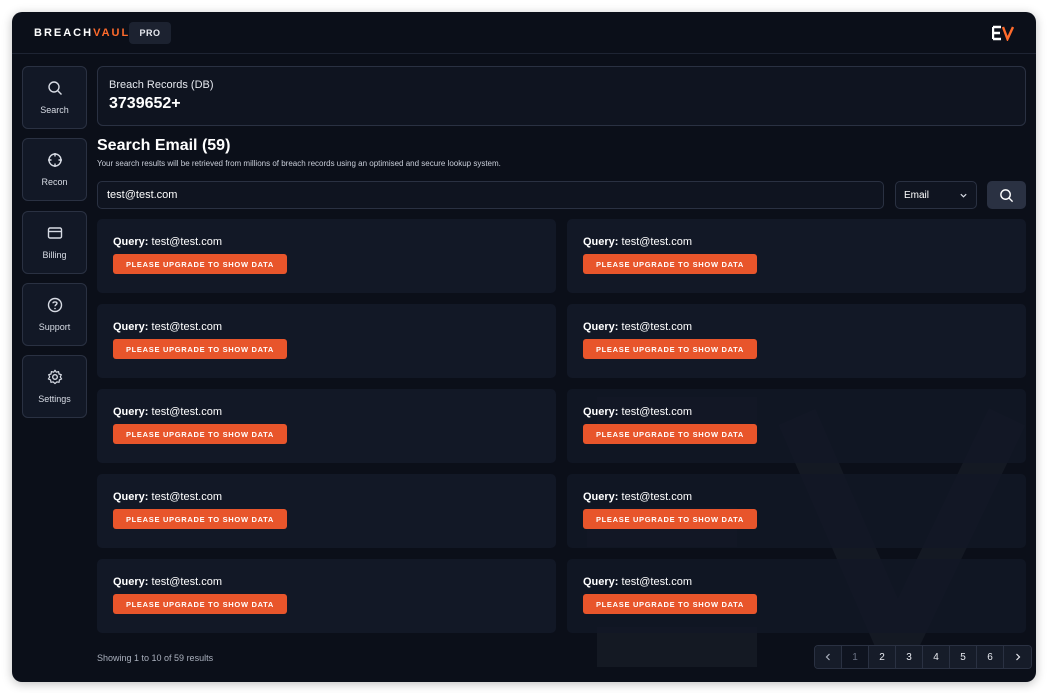 Image resolution: width=1048 pixels, height=693 pixels. I want to click on sidebar-item-label: Recon, so click(54, 182).